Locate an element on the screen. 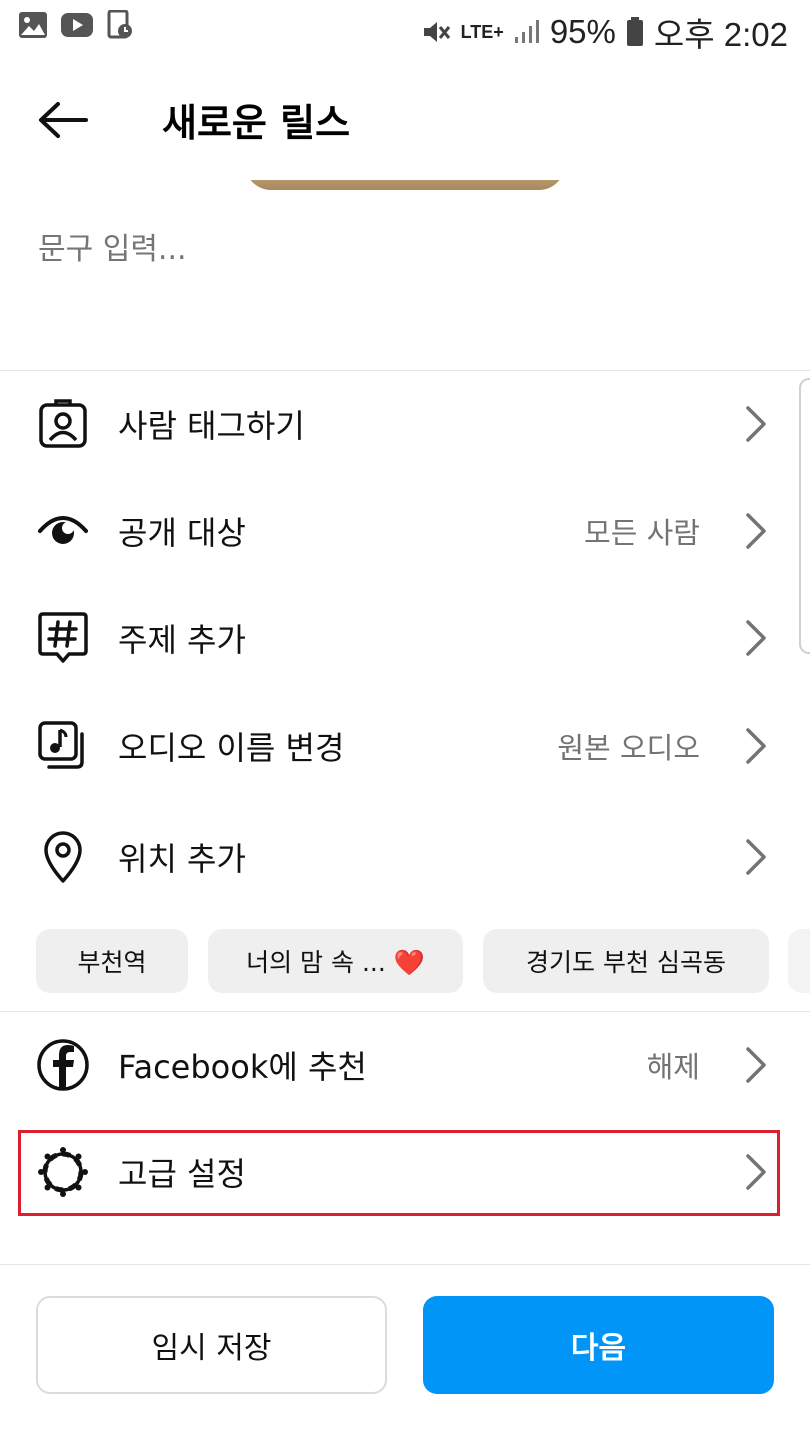 This screenshot has height=1440, width=810. status-bar: LTE+ 95% 오후 2:02 is located at coordinates (405, 28).